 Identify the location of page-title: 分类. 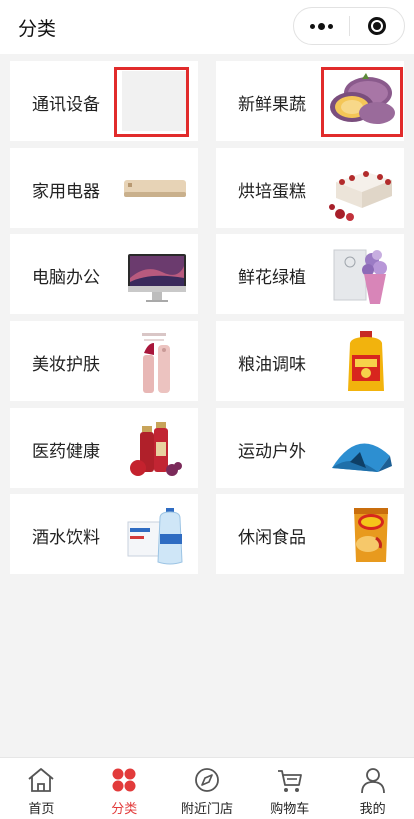
(37, 29).